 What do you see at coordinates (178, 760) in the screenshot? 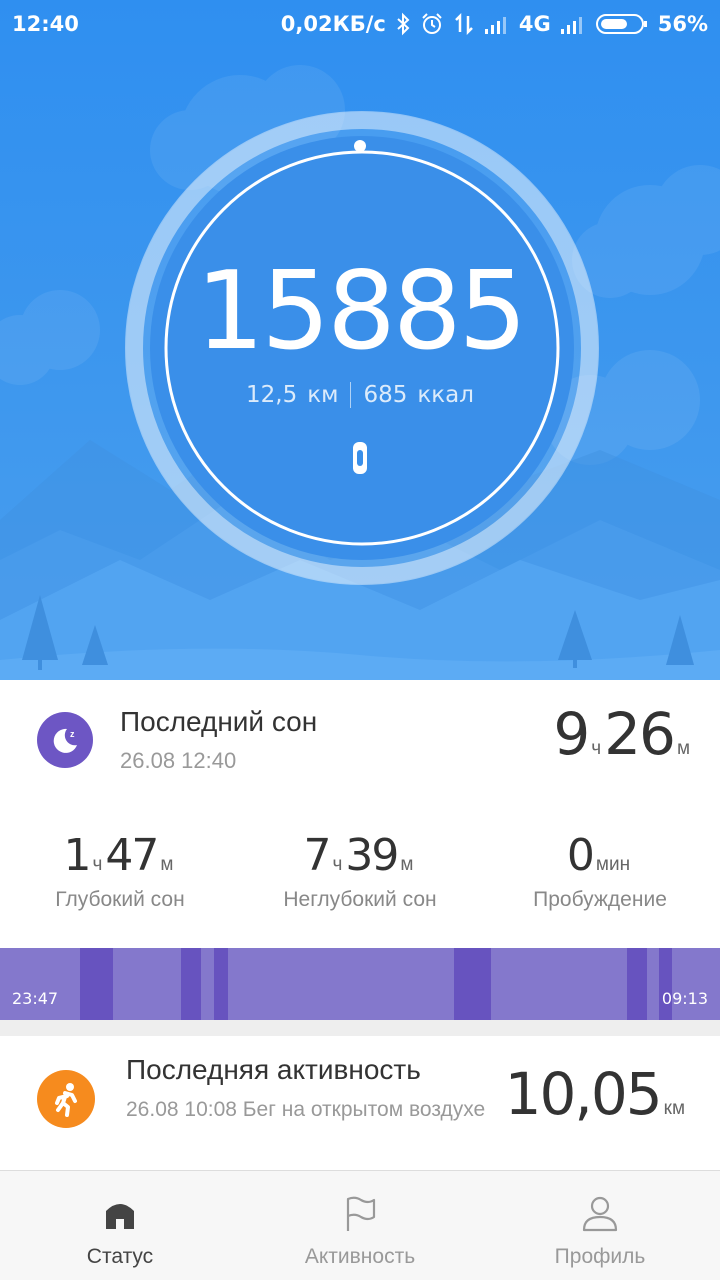
I see `sleep-date: 26.08 12:40` at bounding box center [178, 760].